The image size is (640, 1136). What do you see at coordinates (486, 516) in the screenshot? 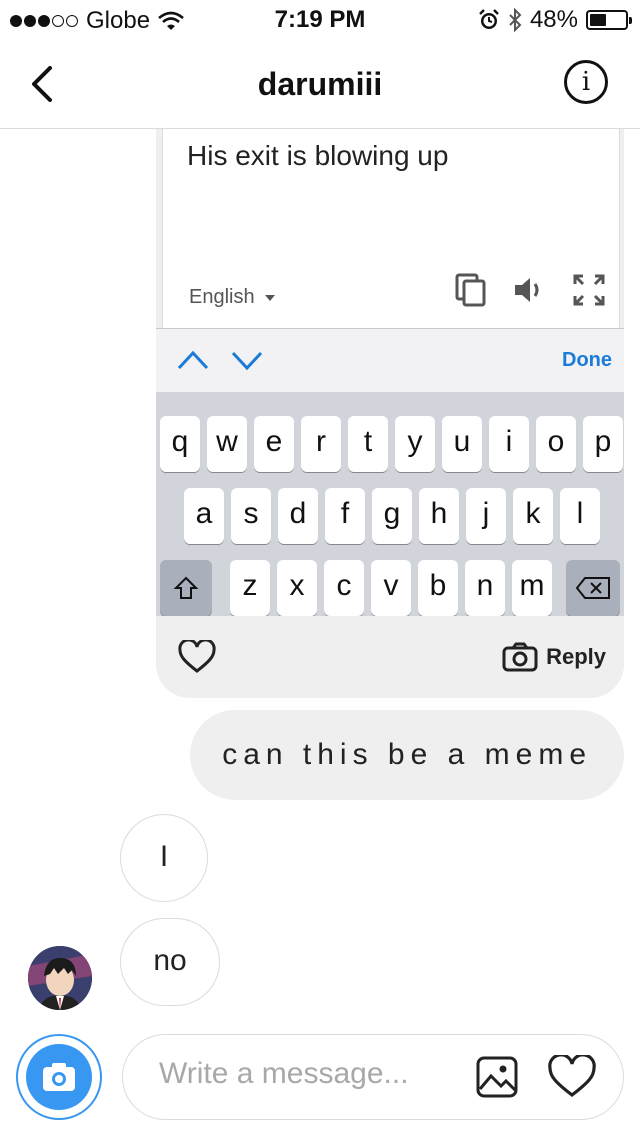
I see `key-j: j` at bounding box center [486, 516].